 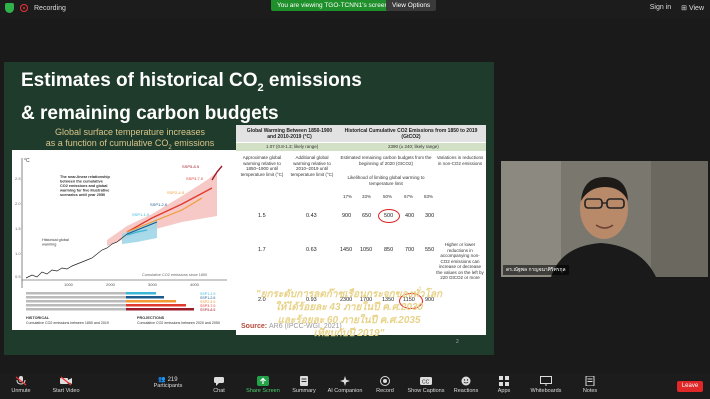 What do you see at coordinates (411, 5) in the screenshot?
I see `view-options-button: View Options` at bounding box center [411, 5].